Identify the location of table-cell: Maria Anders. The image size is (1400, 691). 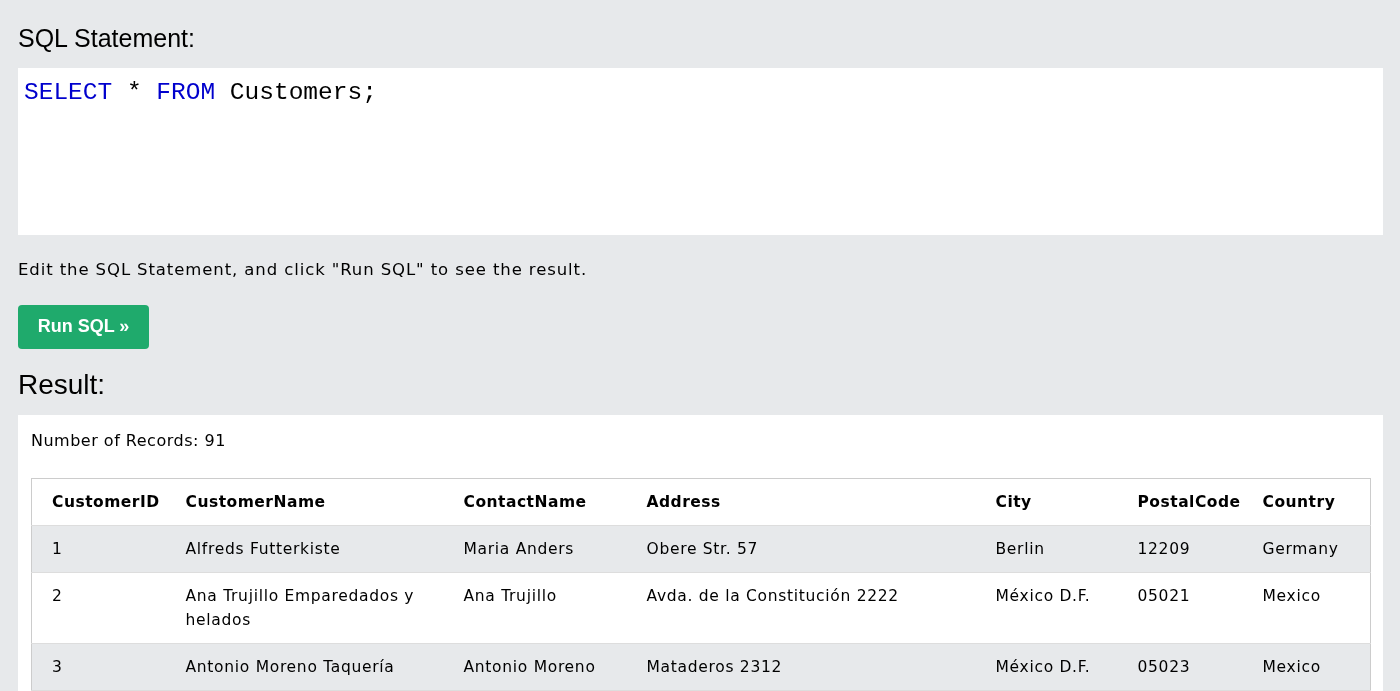
(545, 549).